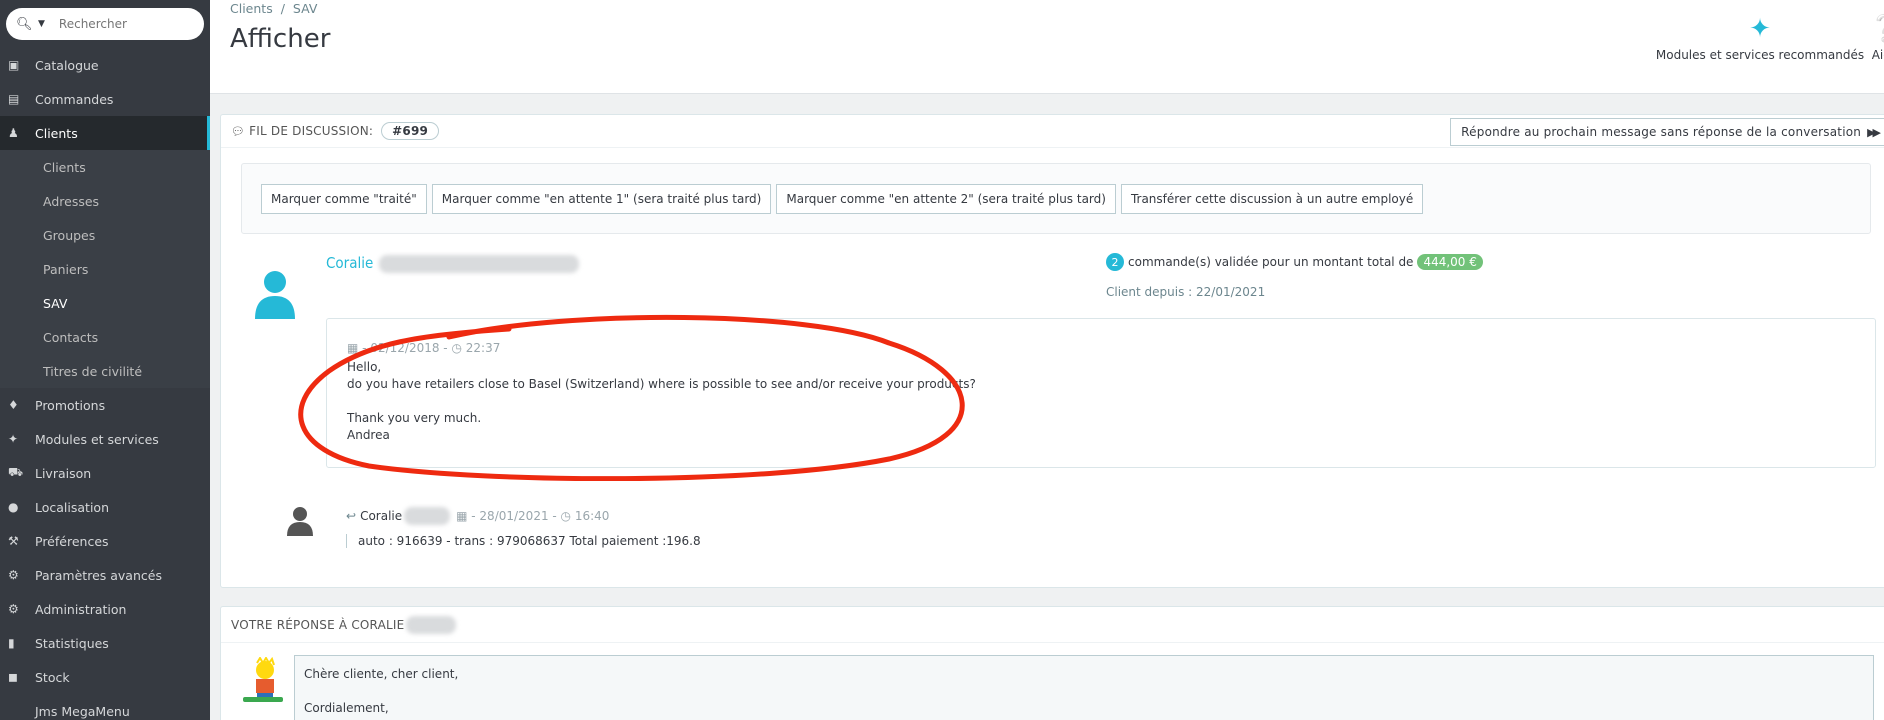  Describe the element at coordinates (13, 575) in the screenshot. I see `cogs-icon: ⚙` at that location.